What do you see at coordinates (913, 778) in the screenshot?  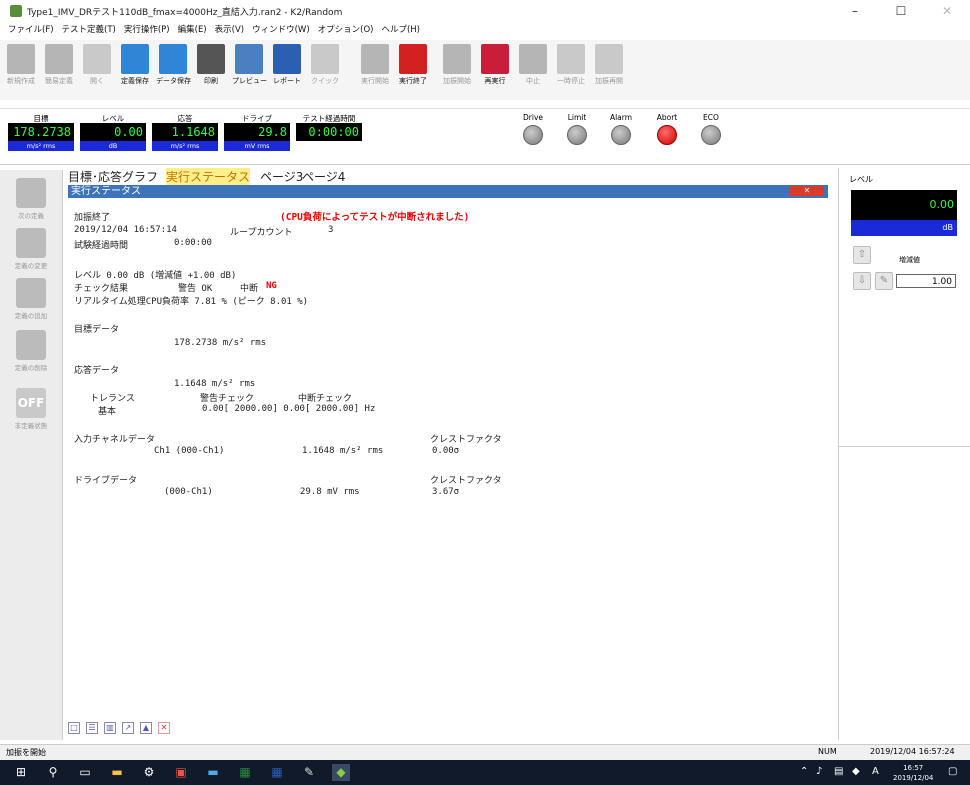 I see `taskbar-date: 2019/12/04` at bounding box center [913, 778].